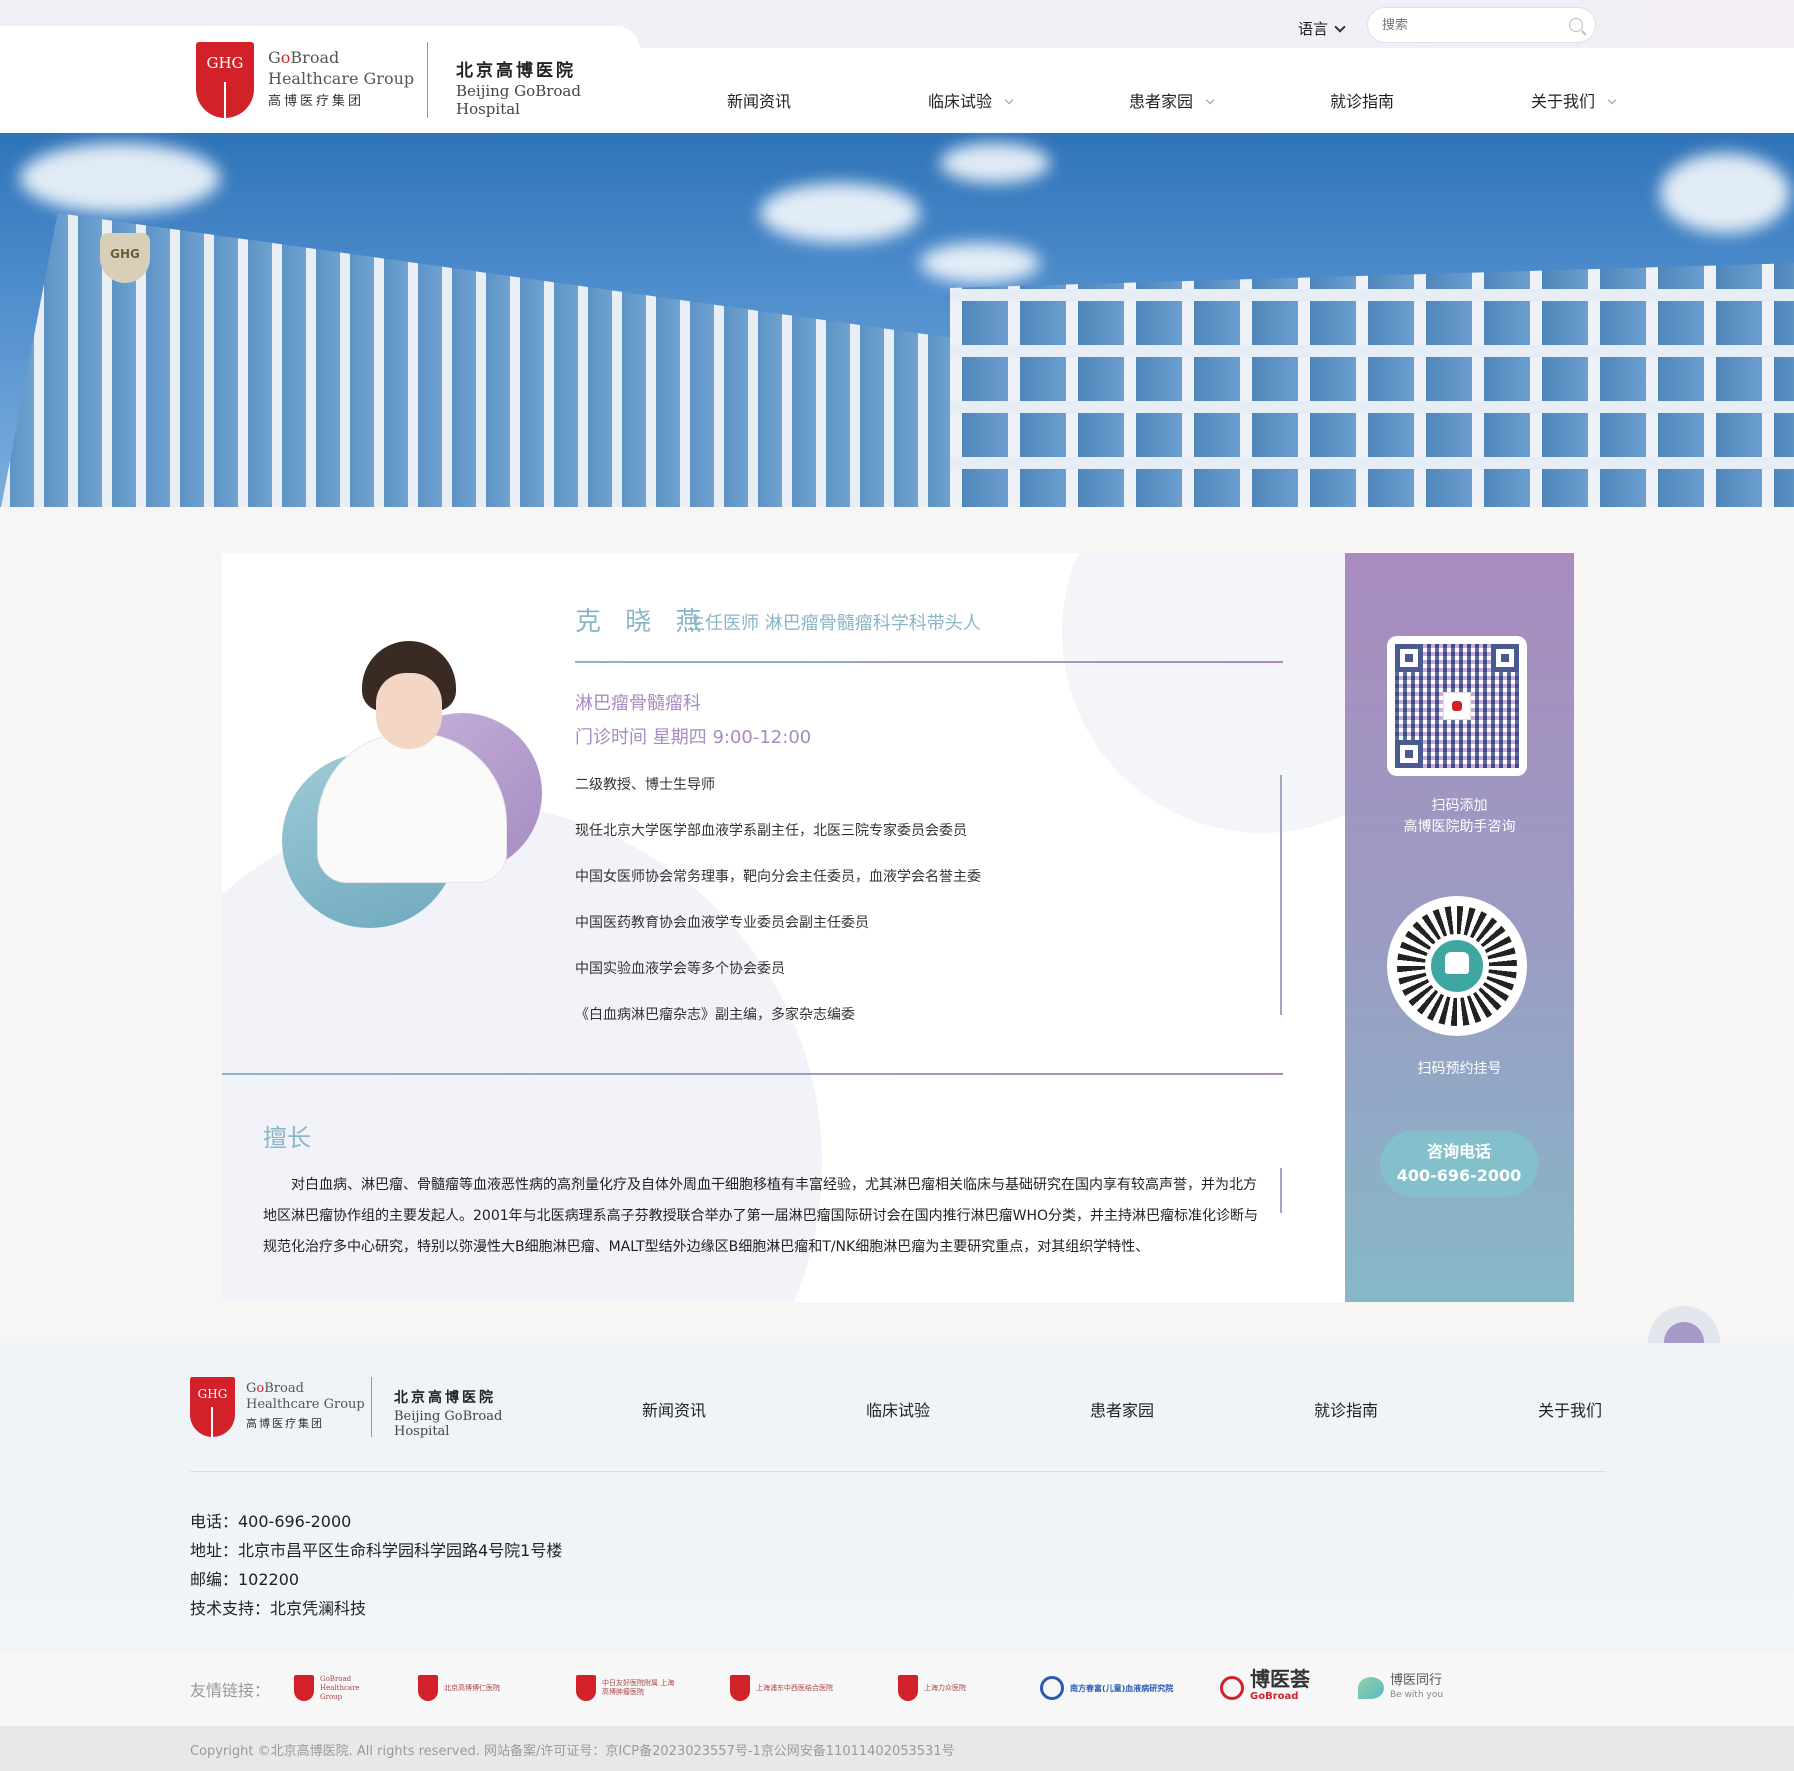  What do you see at coordinates (1563, 101) in the screenshot?
I see `nav-about-us-label: 关于我们` at bounding box center [1563, 101].